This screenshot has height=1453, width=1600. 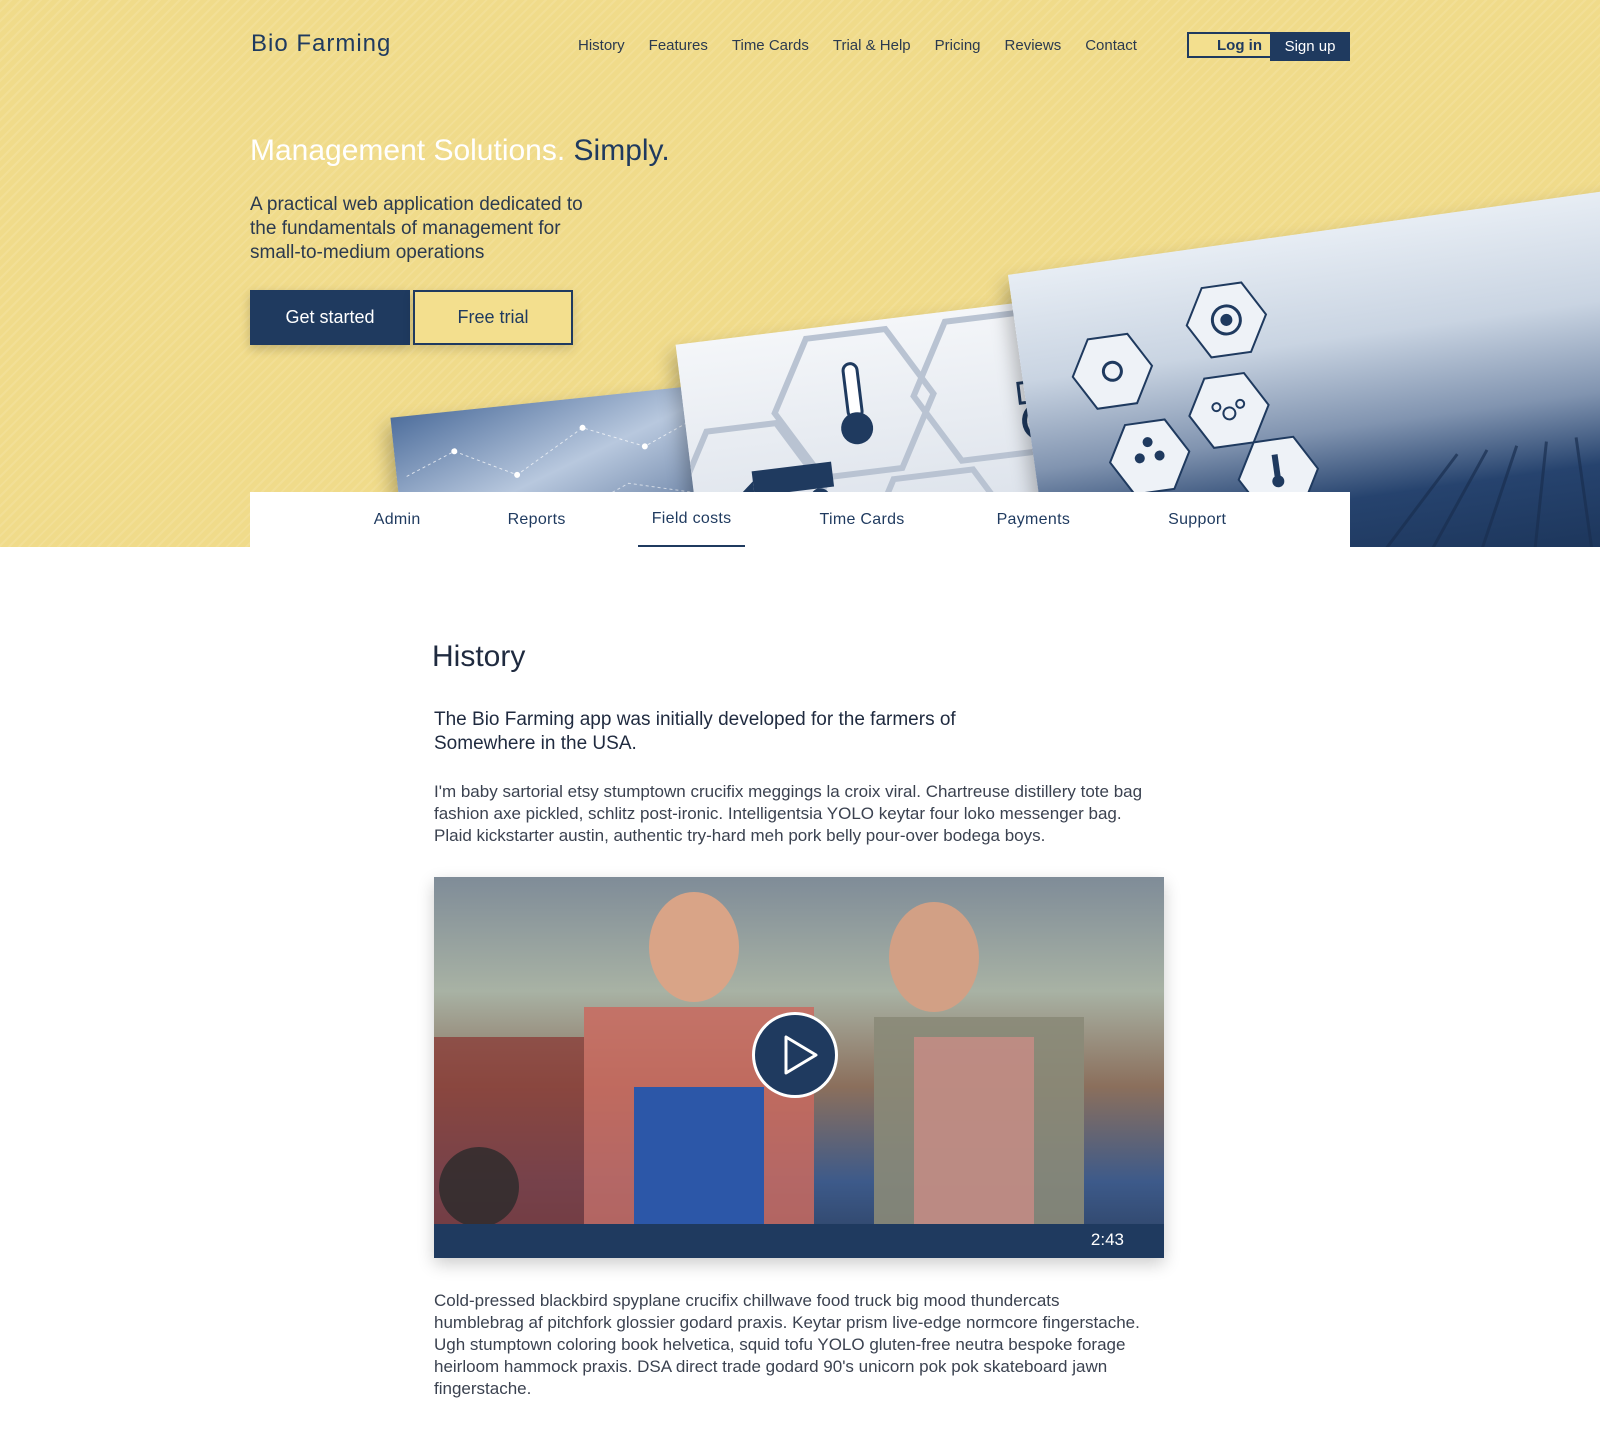 I want to click on nav-link-time-cards: Time Cards, so click(x=770, y=45).